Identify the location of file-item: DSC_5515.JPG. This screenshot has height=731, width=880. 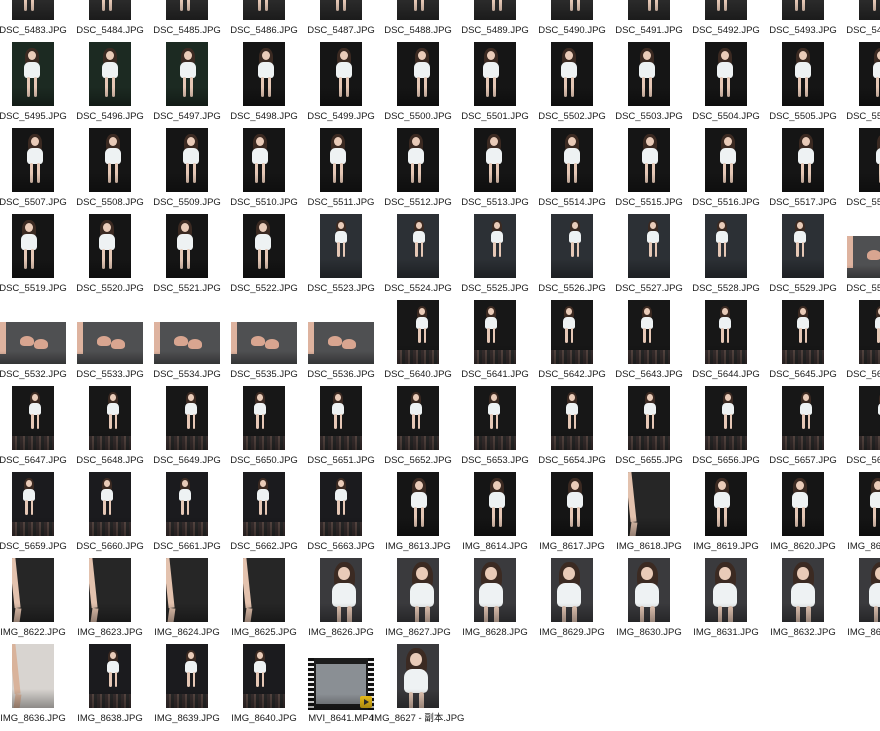
(649, 171).